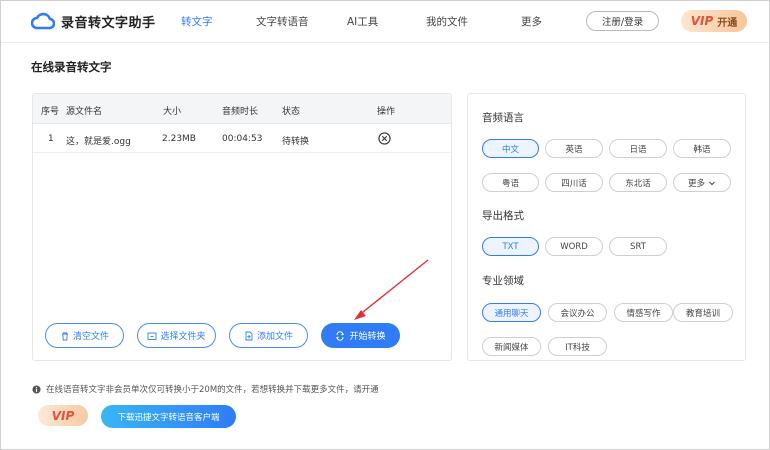 The width and height of the screenshot is (770, 450). What do you see at coordinates (503, 281) in the screenshot?
I see `domain-label: 专业领域` at bounding box center [503, 281].